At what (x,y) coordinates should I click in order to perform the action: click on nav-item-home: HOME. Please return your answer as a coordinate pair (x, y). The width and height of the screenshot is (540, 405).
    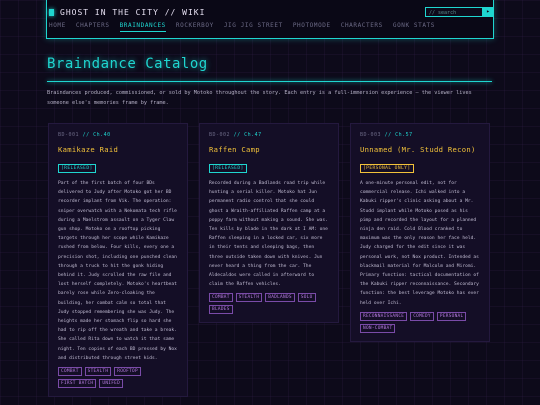
    Looking at the image, I should click on (57, 27).